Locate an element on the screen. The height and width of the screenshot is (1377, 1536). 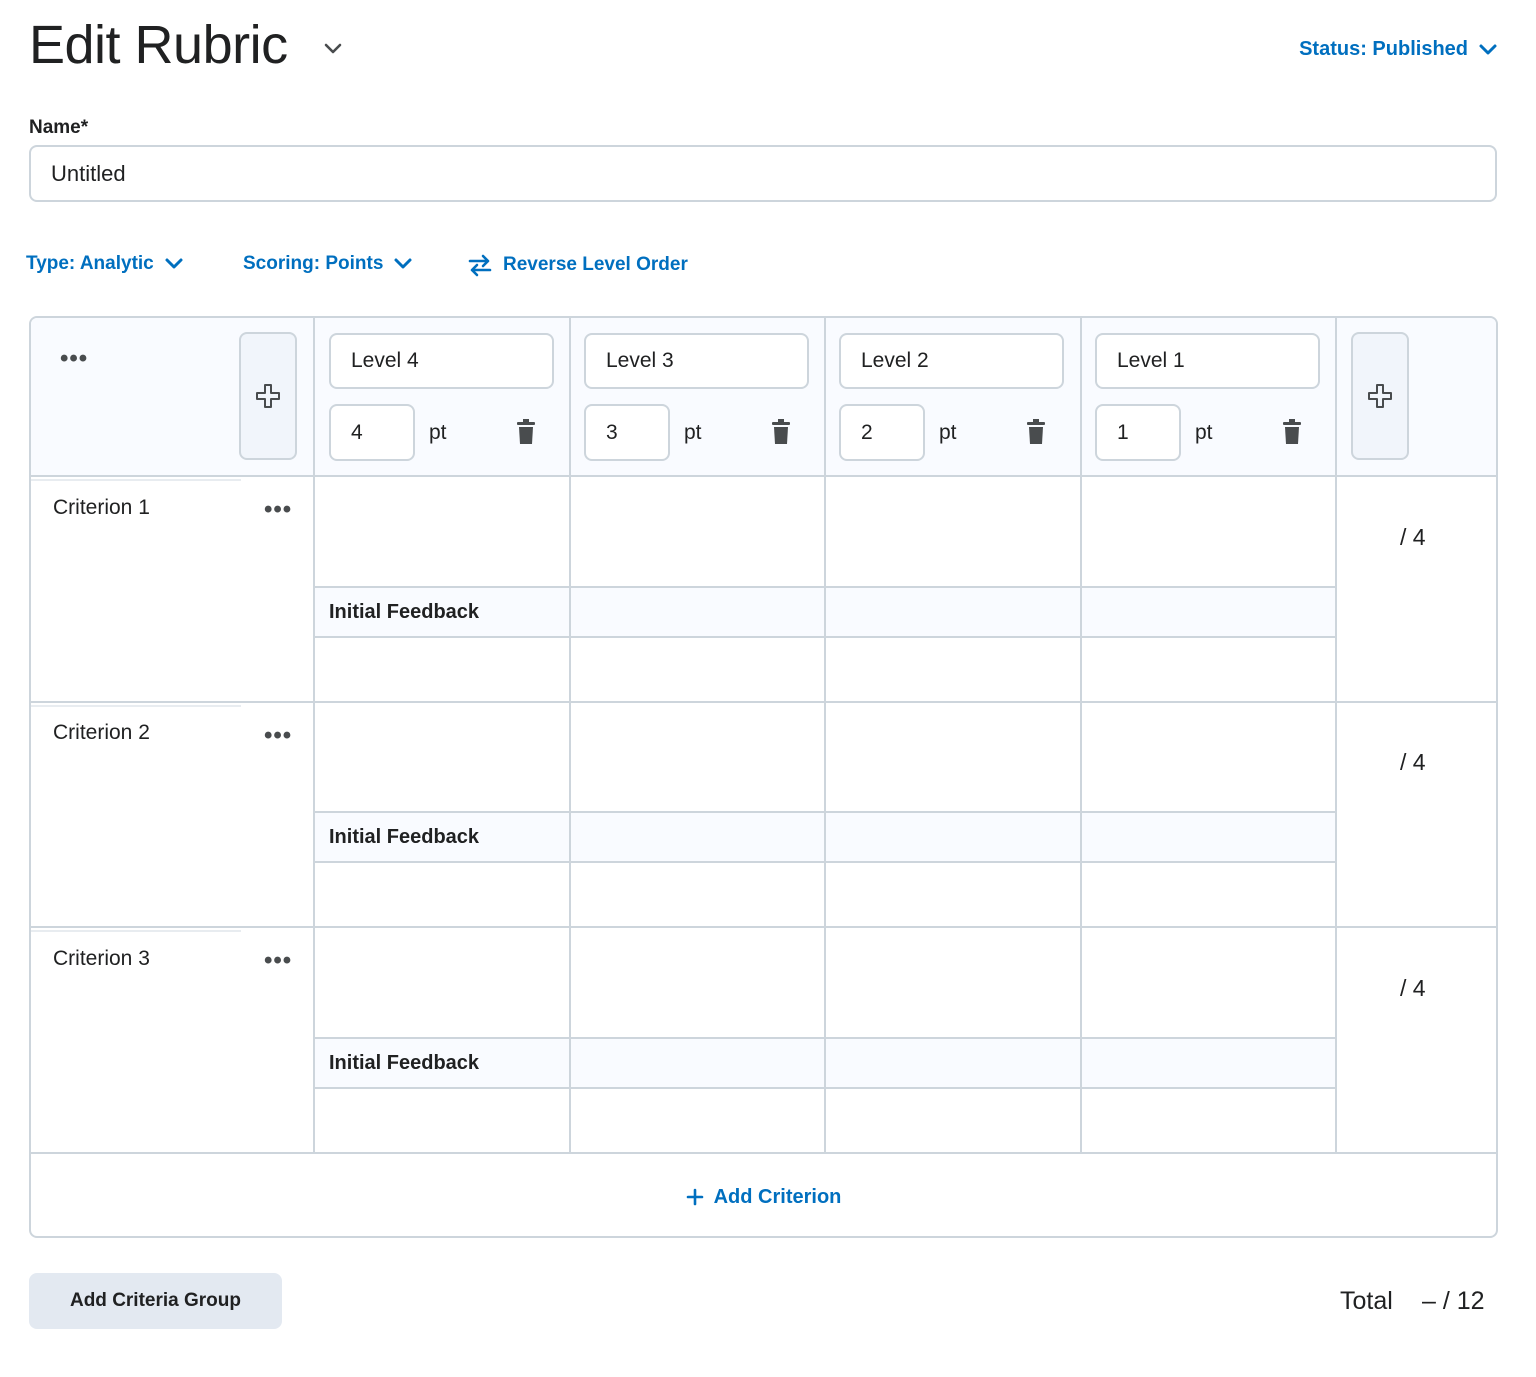
page-title: Edit Rubric is located at coordinates (158, 45).